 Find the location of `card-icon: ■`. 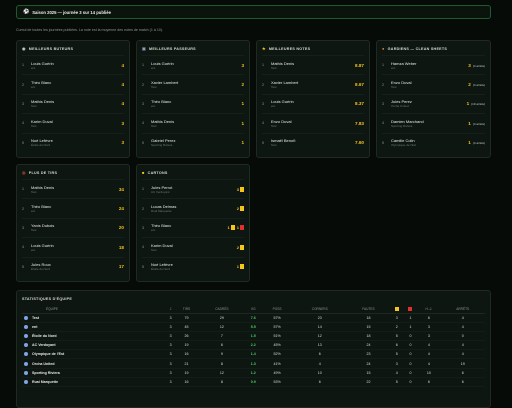

card-icon: ■ is located at coordinates (143, 172).